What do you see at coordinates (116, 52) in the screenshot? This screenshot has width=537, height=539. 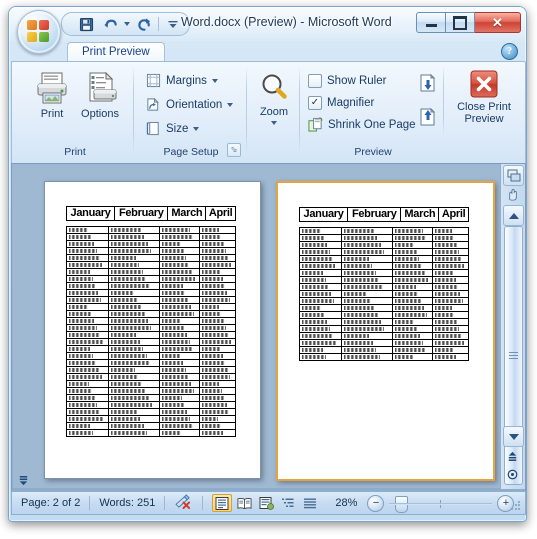 I see `tab-print-preview: Print Preview` at bounding box center [116, 52].